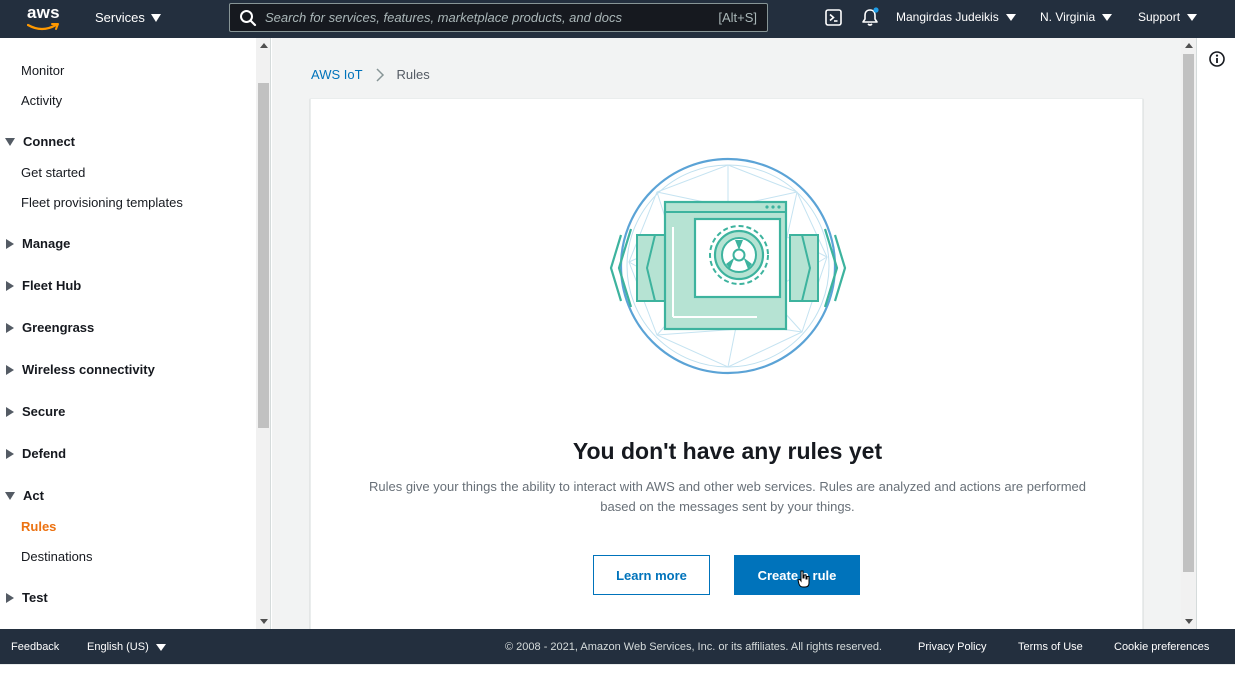 The image size is (1235, 673). I want to click on sidebar-scrollbar-thumb, so click(263, 255).